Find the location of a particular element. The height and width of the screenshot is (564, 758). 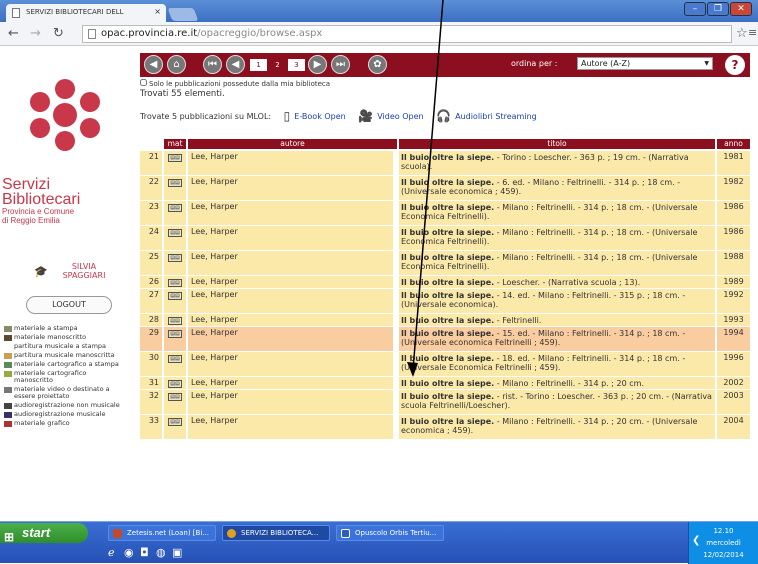

start-button: ⊞ start is located at coordinates (44, 533).